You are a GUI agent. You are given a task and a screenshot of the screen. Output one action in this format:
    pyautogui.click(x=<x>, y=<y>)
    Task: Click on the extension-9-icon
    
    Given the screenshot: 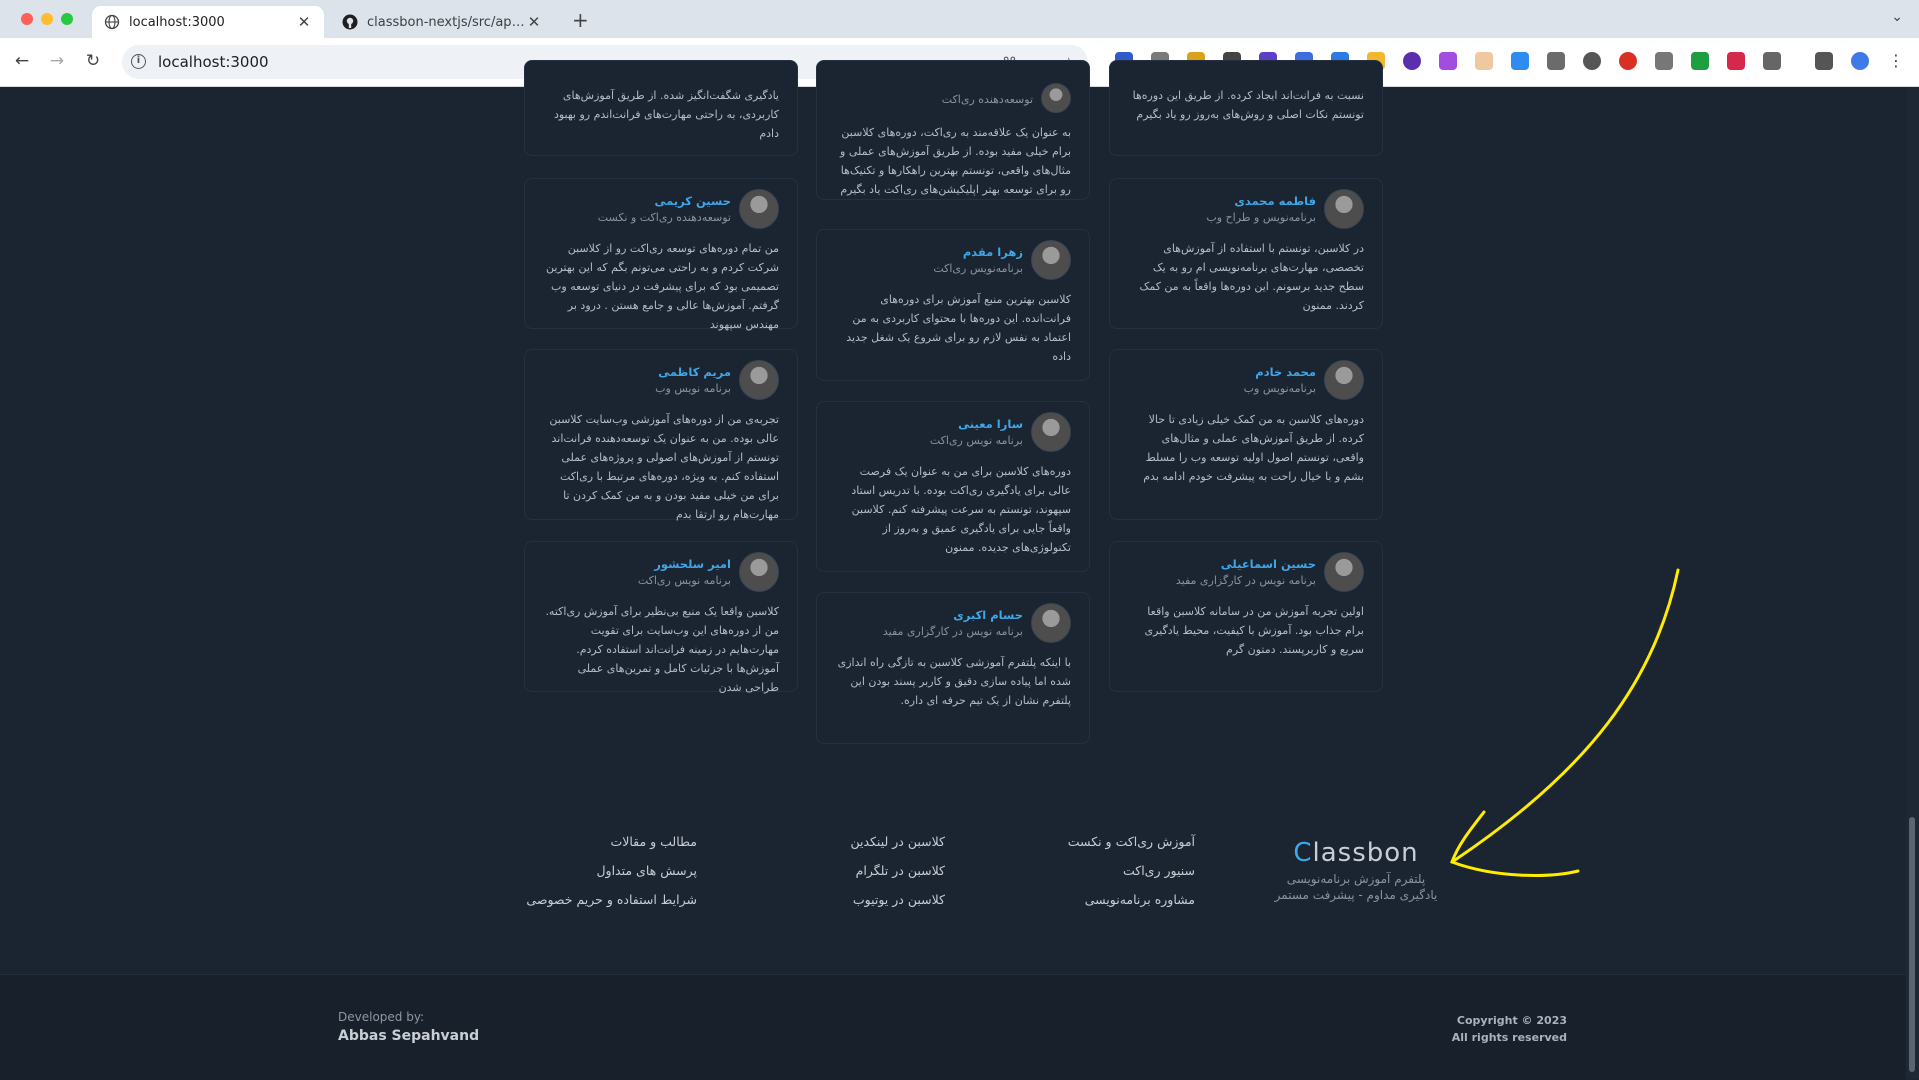 What is the action you would take?
    pyautogui.click(x=1412, y=61)
    